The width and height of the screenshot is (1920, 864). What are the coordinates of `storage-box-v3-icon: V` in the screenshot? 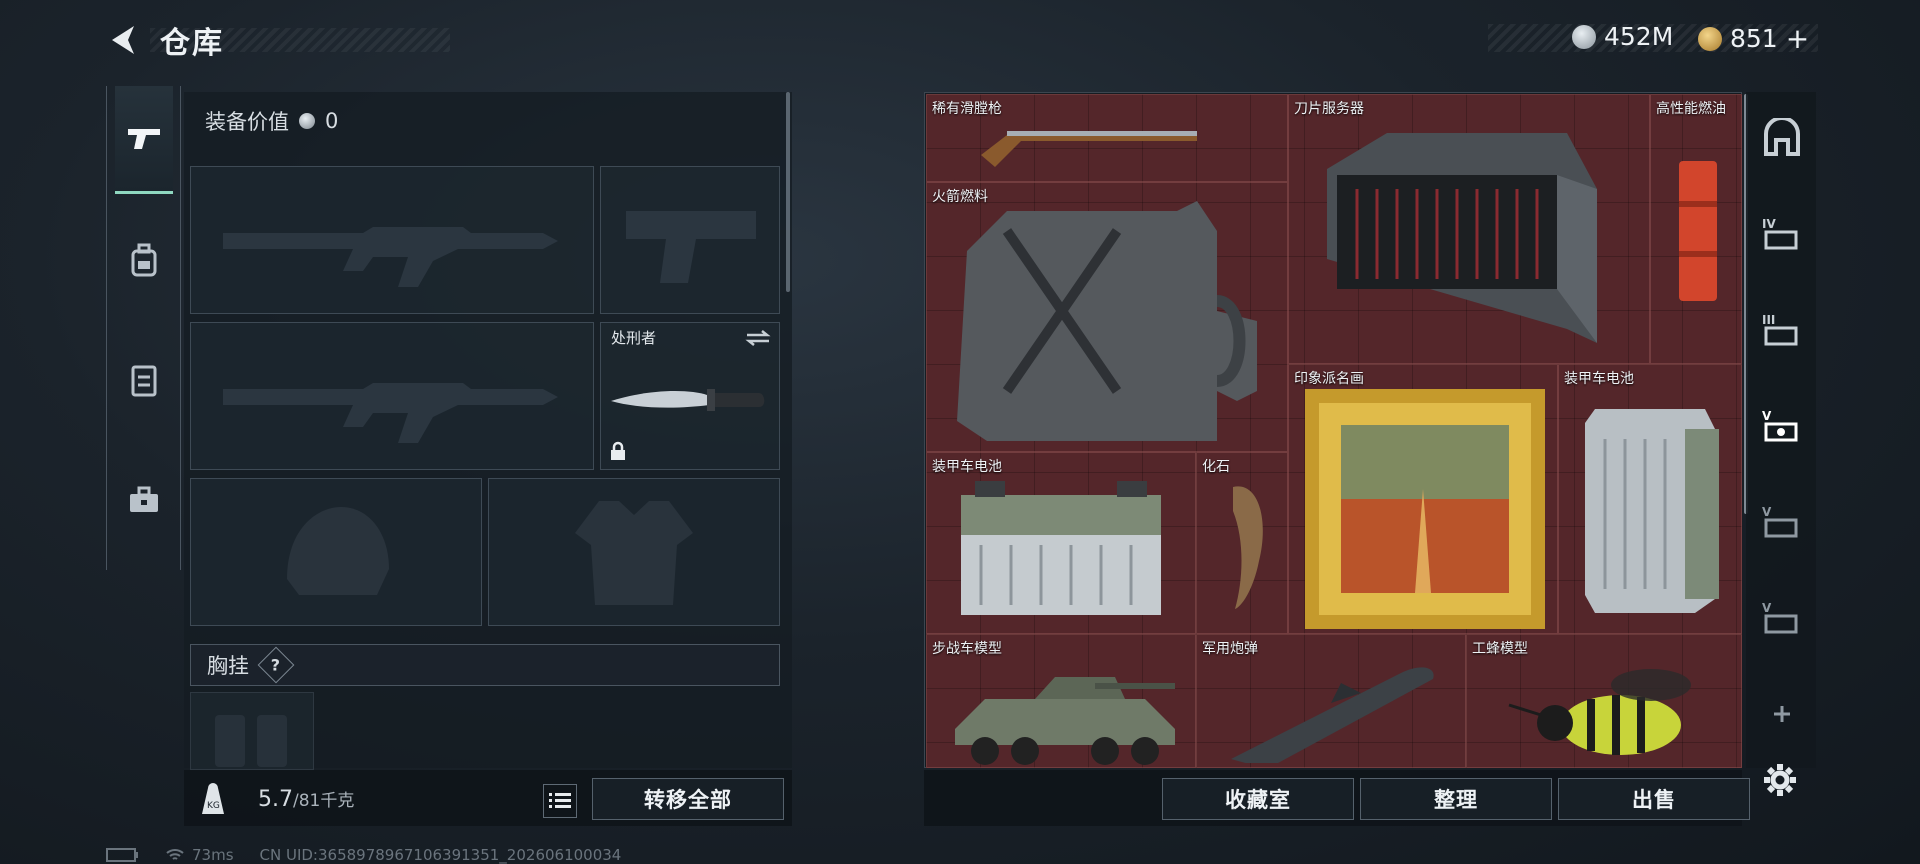 It's located at (1782, 618).